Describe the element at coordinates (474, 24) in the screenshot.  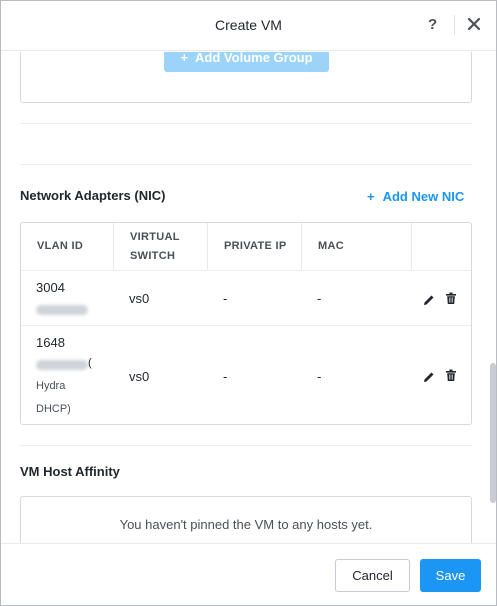
I see `close-icon` at that location.